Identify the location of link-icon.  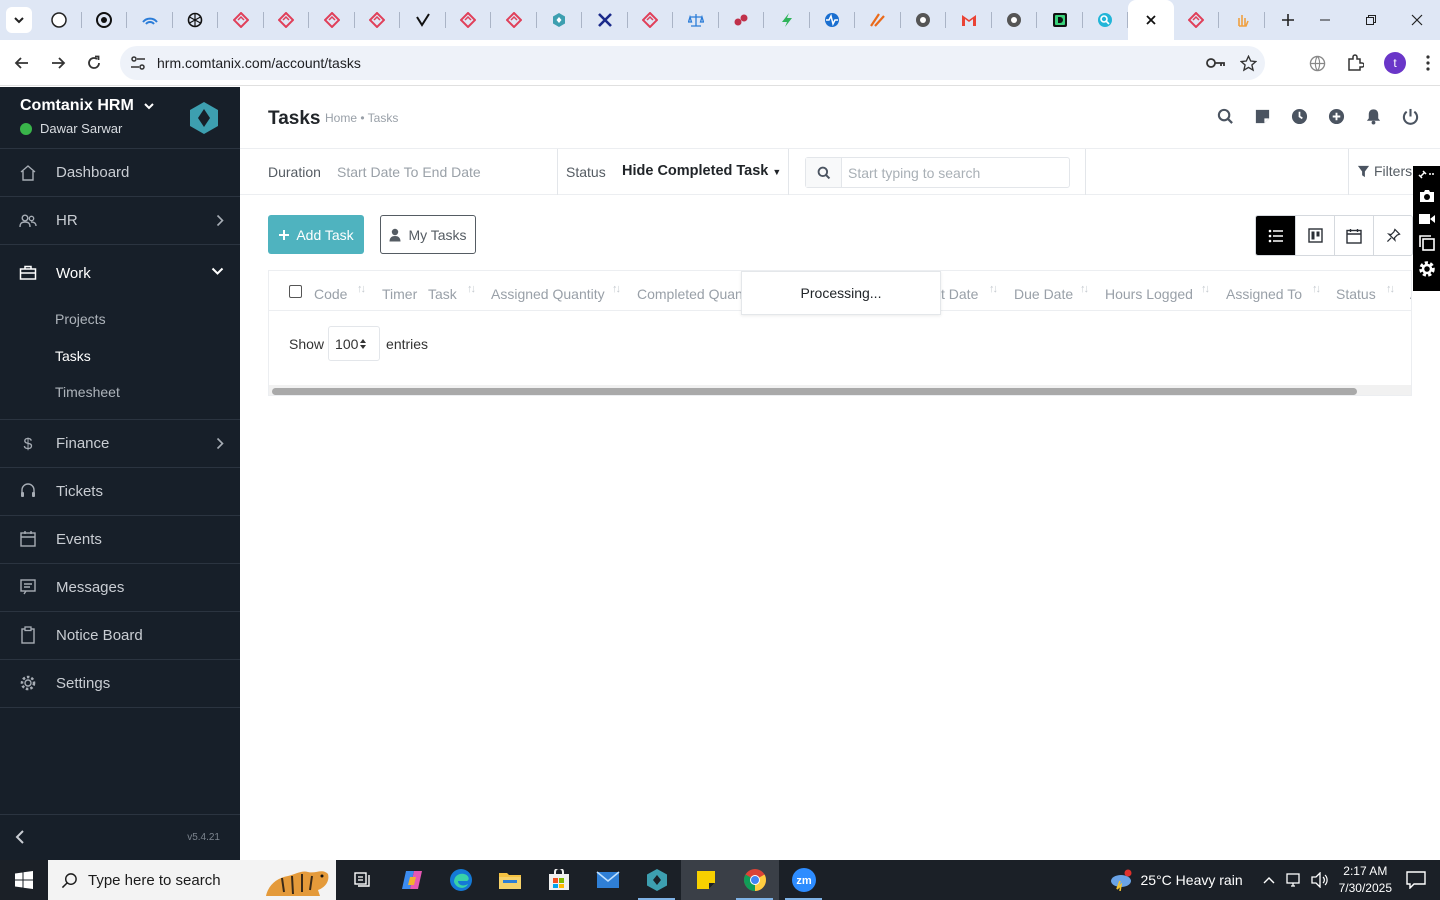
(1426, 174).